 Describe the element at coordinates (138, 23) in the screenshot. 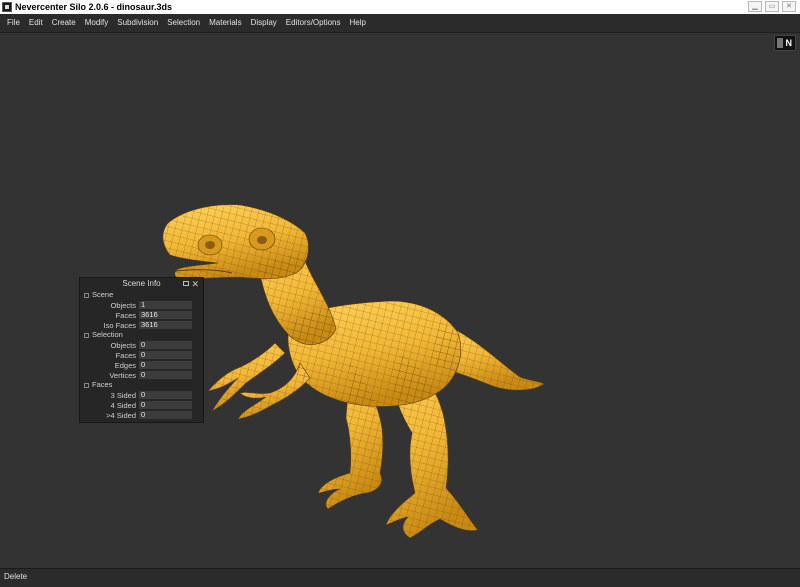

I see `menu-subdivision: Subdivision` at that location.